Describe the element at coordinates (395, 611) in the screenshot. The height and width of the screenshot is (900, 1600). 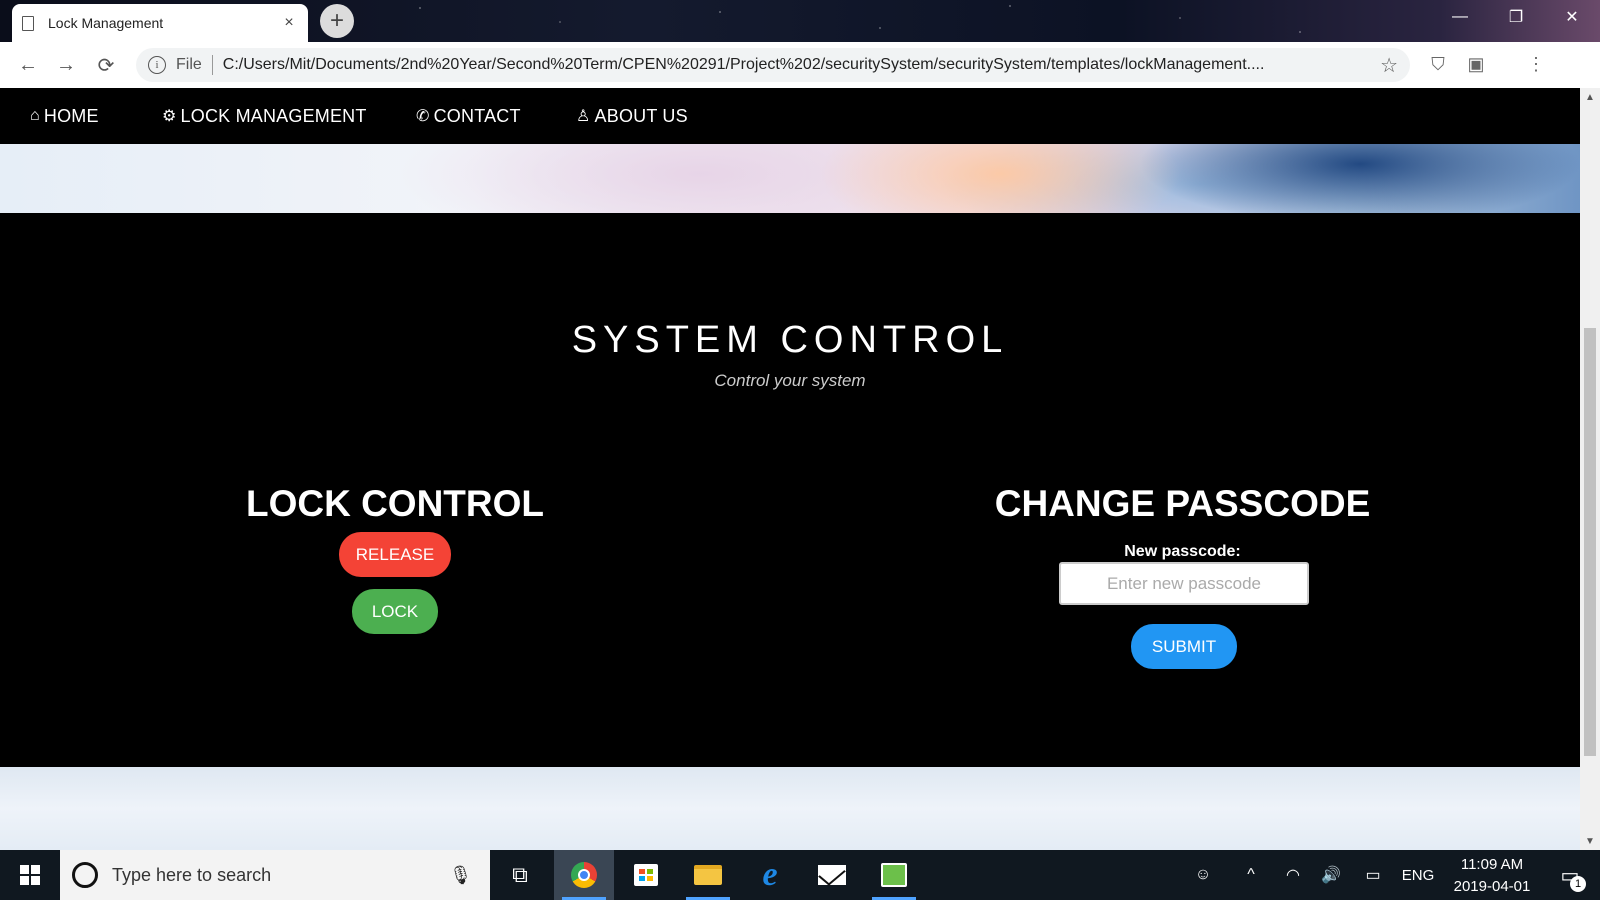
I see `lock-button: LOCK` at that location.